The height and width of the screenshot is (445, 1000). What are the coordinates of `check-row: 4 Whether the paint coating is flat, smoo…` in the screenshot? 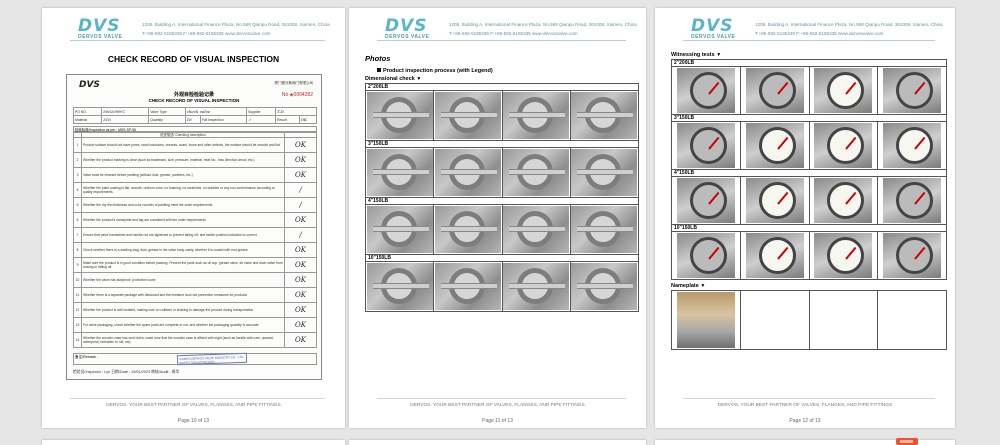 It's located at (195, 190).